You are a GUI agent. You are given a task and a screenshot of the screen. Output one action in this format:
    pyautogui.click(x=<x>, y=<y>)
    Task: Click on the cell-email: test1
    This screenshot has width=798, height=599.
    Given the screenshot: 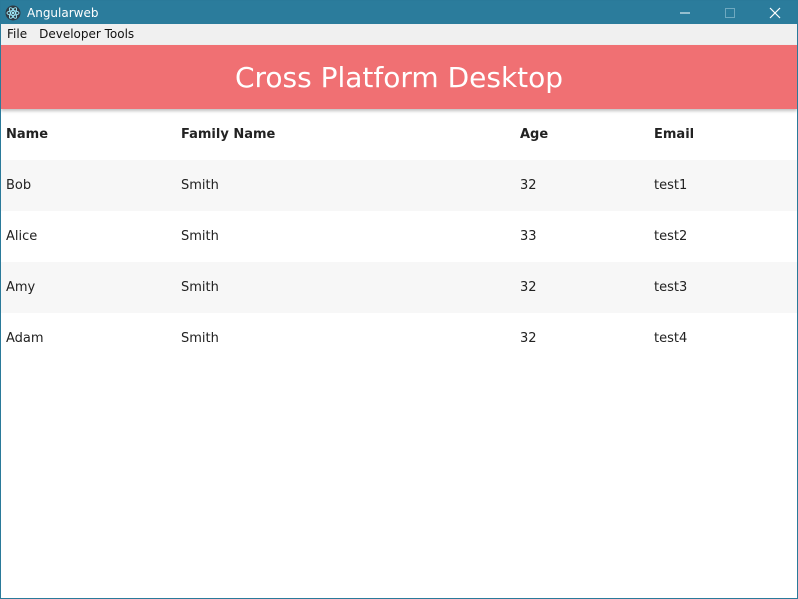 What is the action you would take?
    pyautogui.click(x=671, y=185)
    